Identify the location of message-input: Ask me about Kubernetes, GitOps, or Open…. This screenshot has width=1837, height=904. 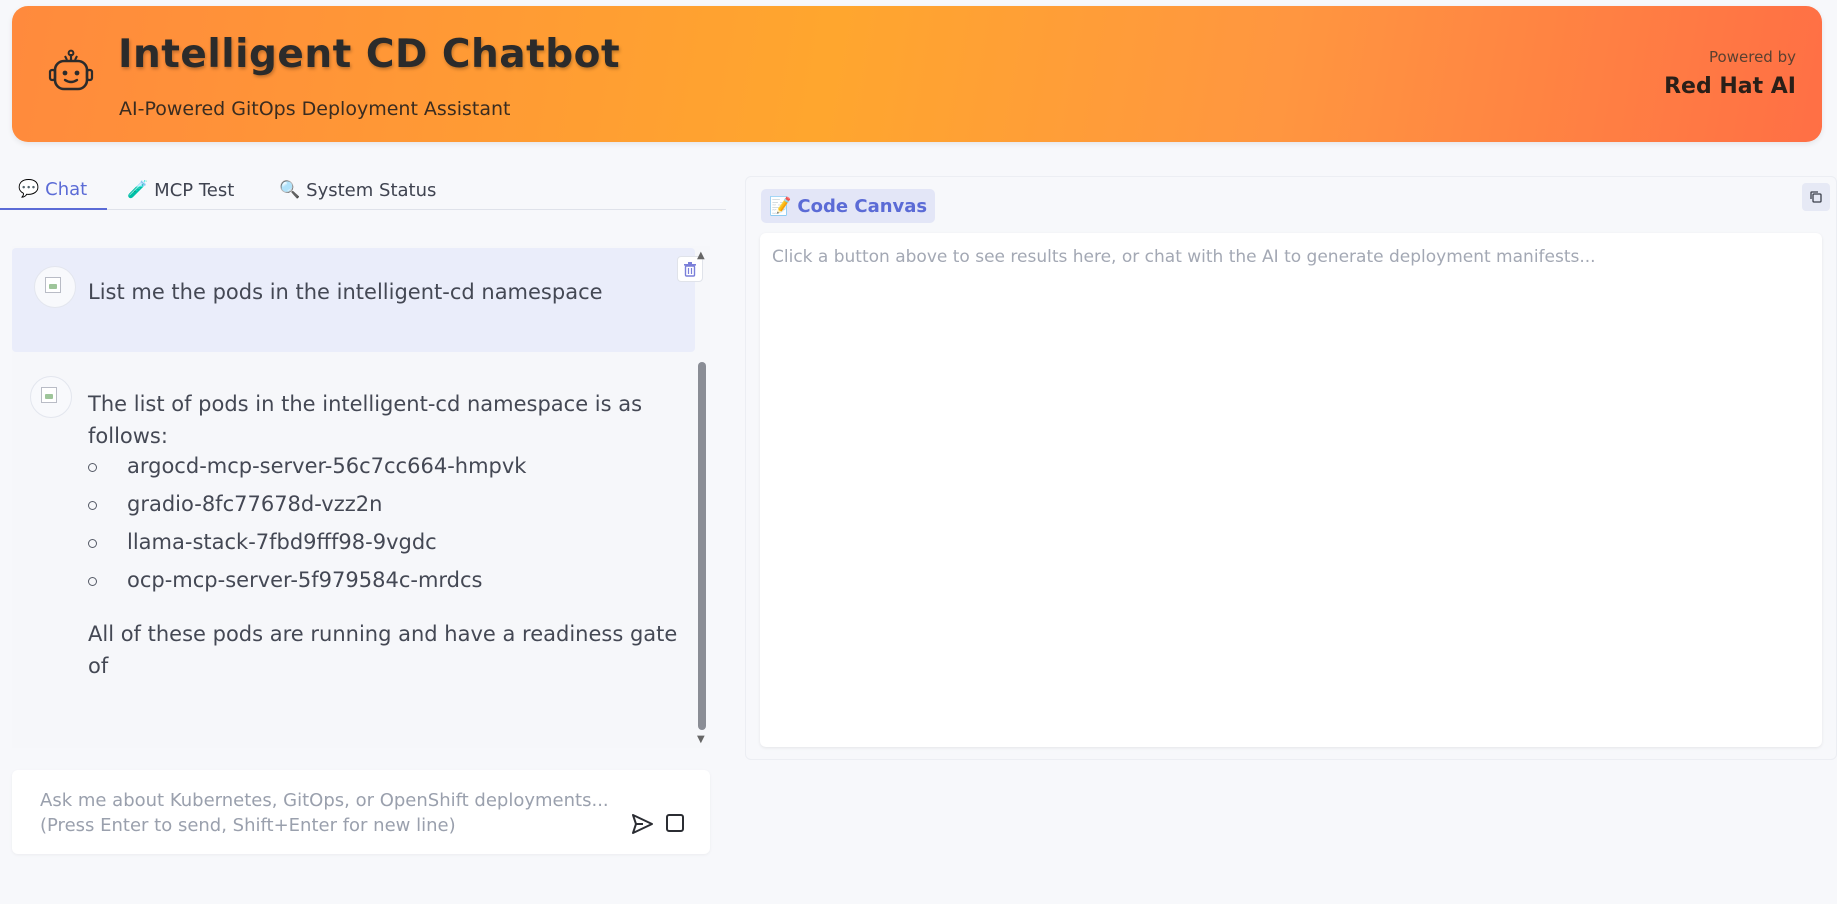
(330, 813).